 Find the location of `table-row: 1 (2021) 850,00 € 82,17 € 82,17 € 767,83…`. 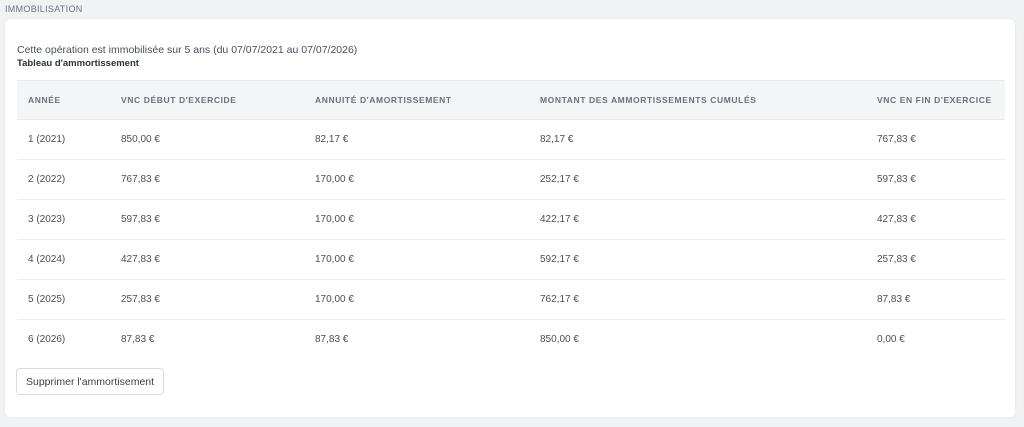

table-row: 1 (2021) 850,00 € 82,17 € 82,17 € 767,83… is located at coordinates (511, 139).